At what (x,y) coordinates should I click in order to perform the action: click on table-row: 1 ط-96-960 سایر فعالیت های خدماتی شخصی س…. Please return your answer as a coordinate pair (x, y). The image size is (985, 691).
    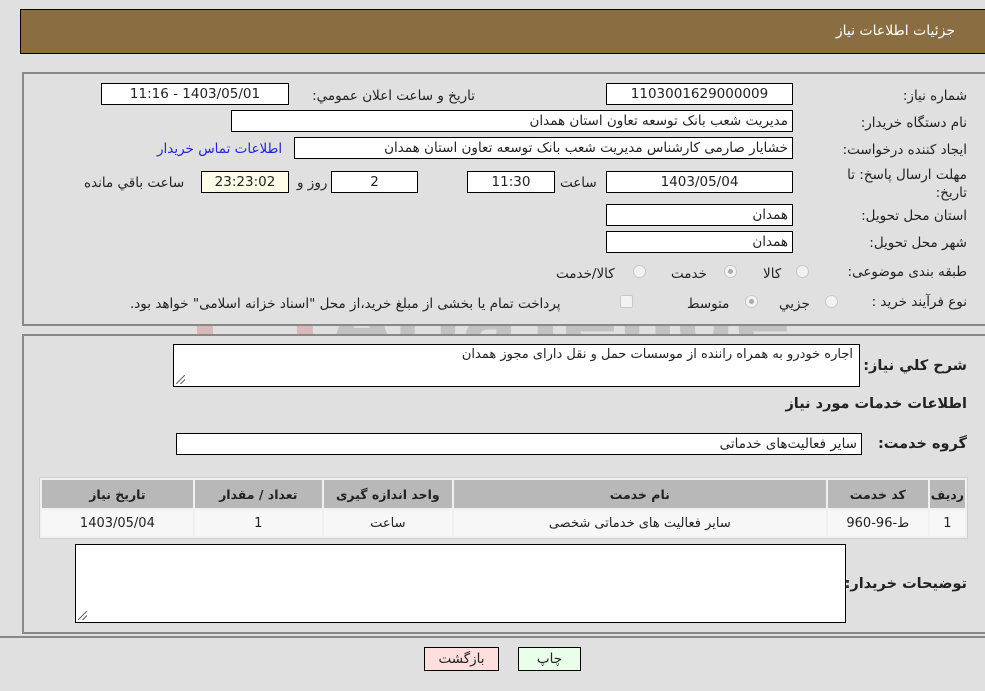
    Looking at the image, I should click on (503, 523).